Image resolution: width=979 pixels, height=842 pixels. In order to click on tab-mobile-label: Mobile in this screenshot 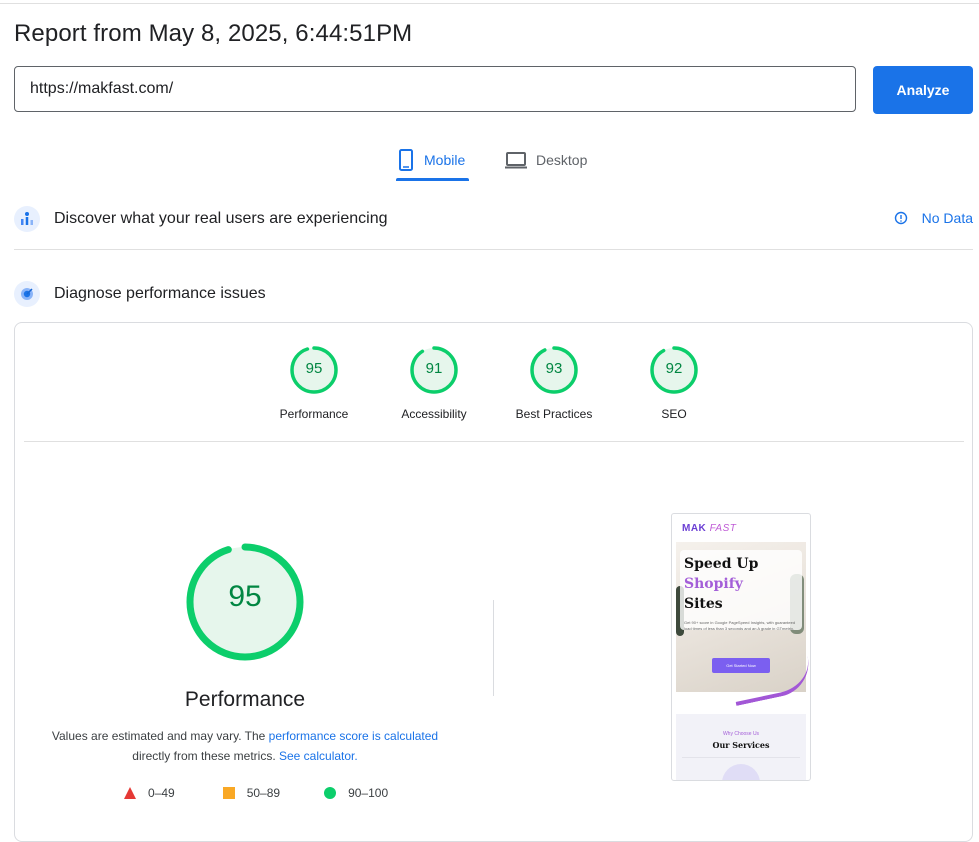, I will do `click(445, 160)`.